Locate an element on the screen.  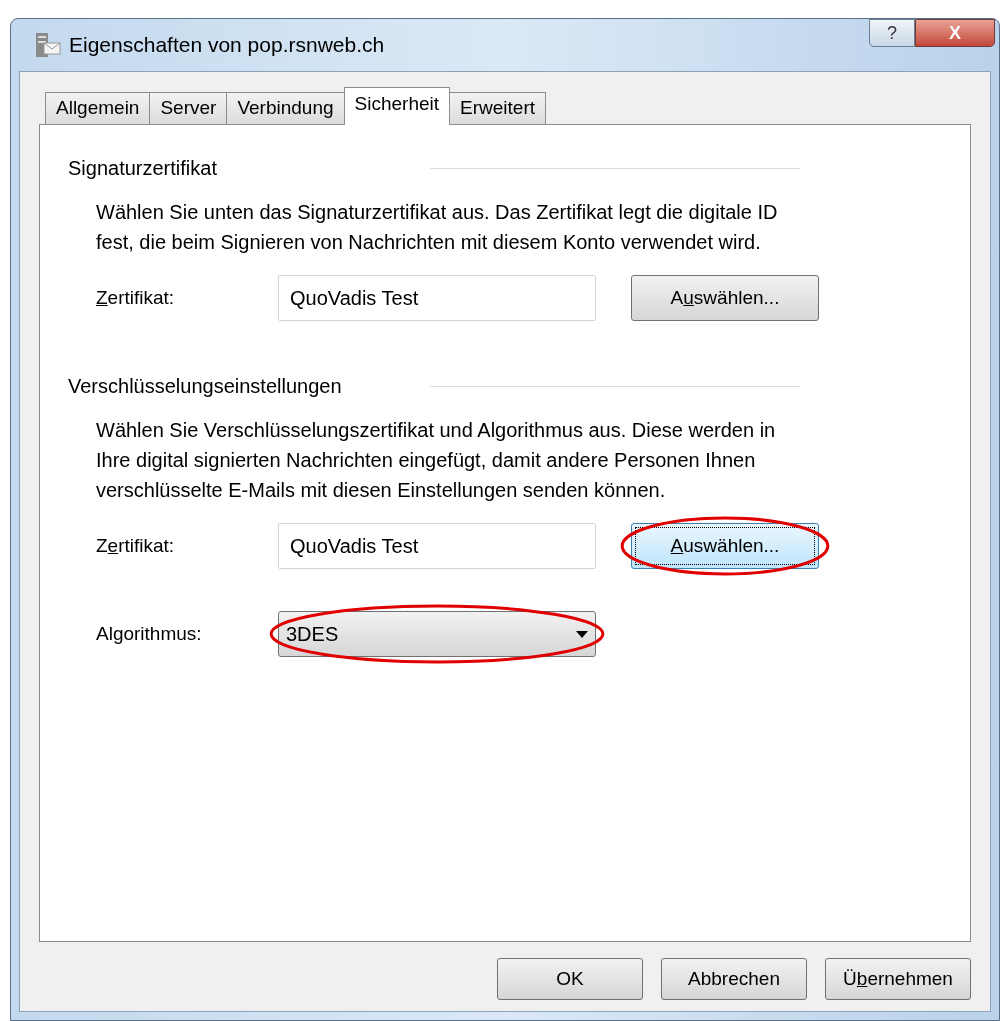
section-heading: Signaturzertifikat is located at coordinates (142, 168).